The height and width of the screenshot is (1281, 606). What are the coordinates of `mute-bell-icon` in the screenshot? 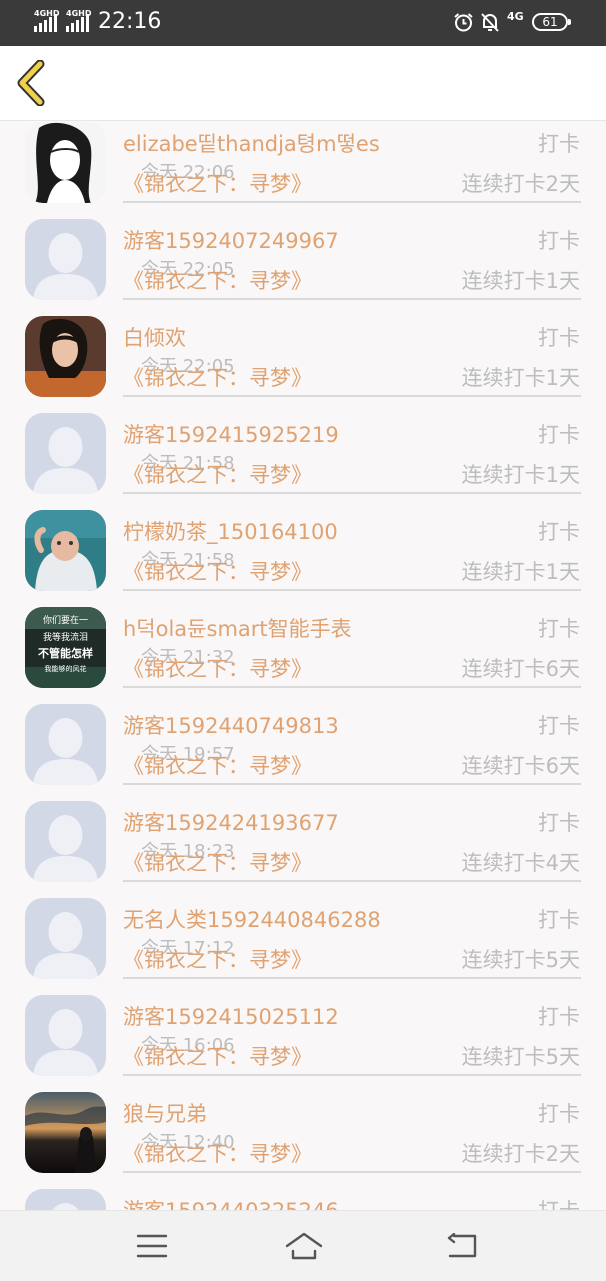 It's located at (490, 22).